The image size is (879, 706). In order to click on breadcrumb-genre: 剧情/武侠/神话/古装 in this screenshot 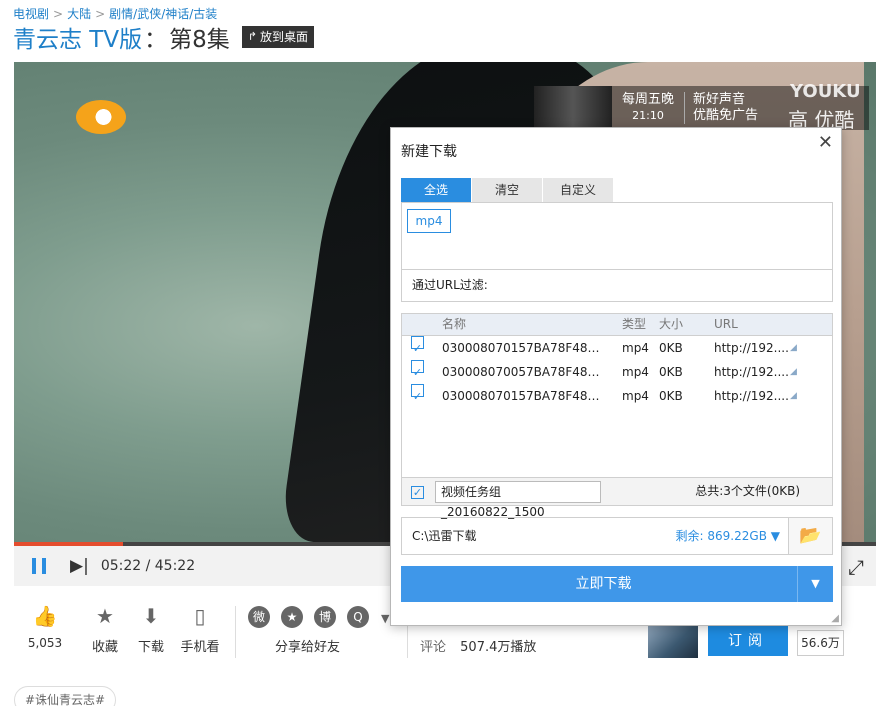, I will do `click(163, 14)`.